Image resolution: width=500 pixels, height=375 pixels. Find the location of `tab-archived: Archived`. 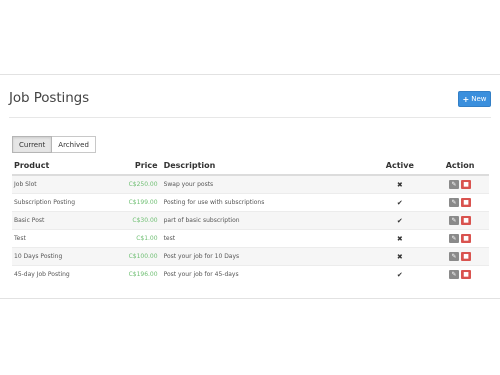

tab-archived: Archived is located at coordinates (74, 144).